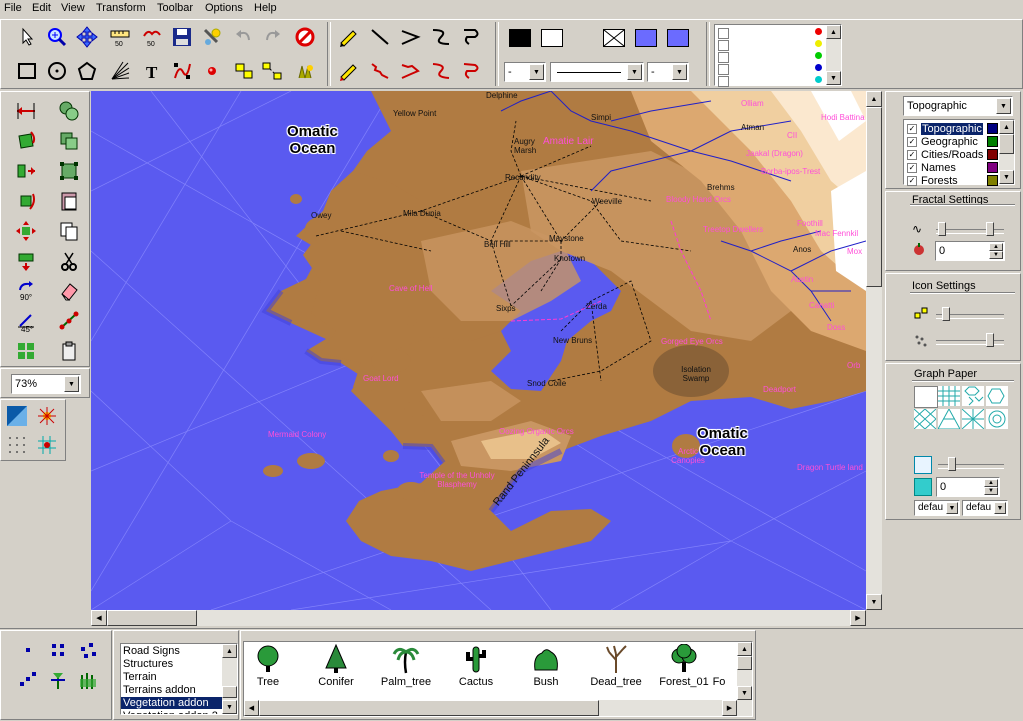 This screenshot has height=721, width=1023. Describe the element at coordinates (87, 37) in the screenshot. I see `pan-icon` at that location.